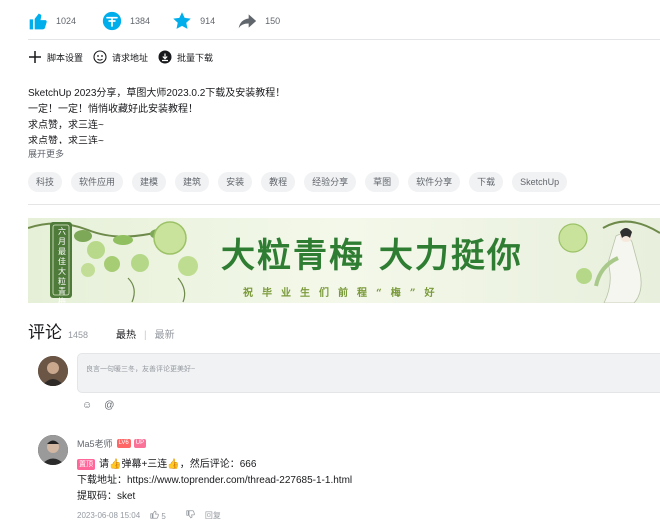  I want to click on at-mention-icon: @, so click(109, 405).